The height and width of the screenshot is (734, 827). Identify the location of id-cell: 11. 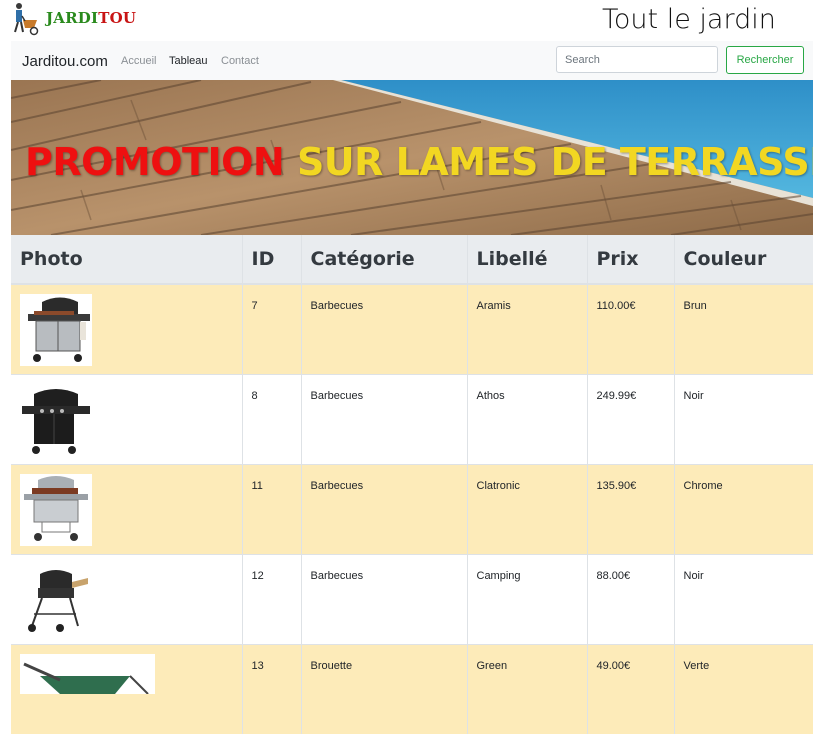
(271, 508).